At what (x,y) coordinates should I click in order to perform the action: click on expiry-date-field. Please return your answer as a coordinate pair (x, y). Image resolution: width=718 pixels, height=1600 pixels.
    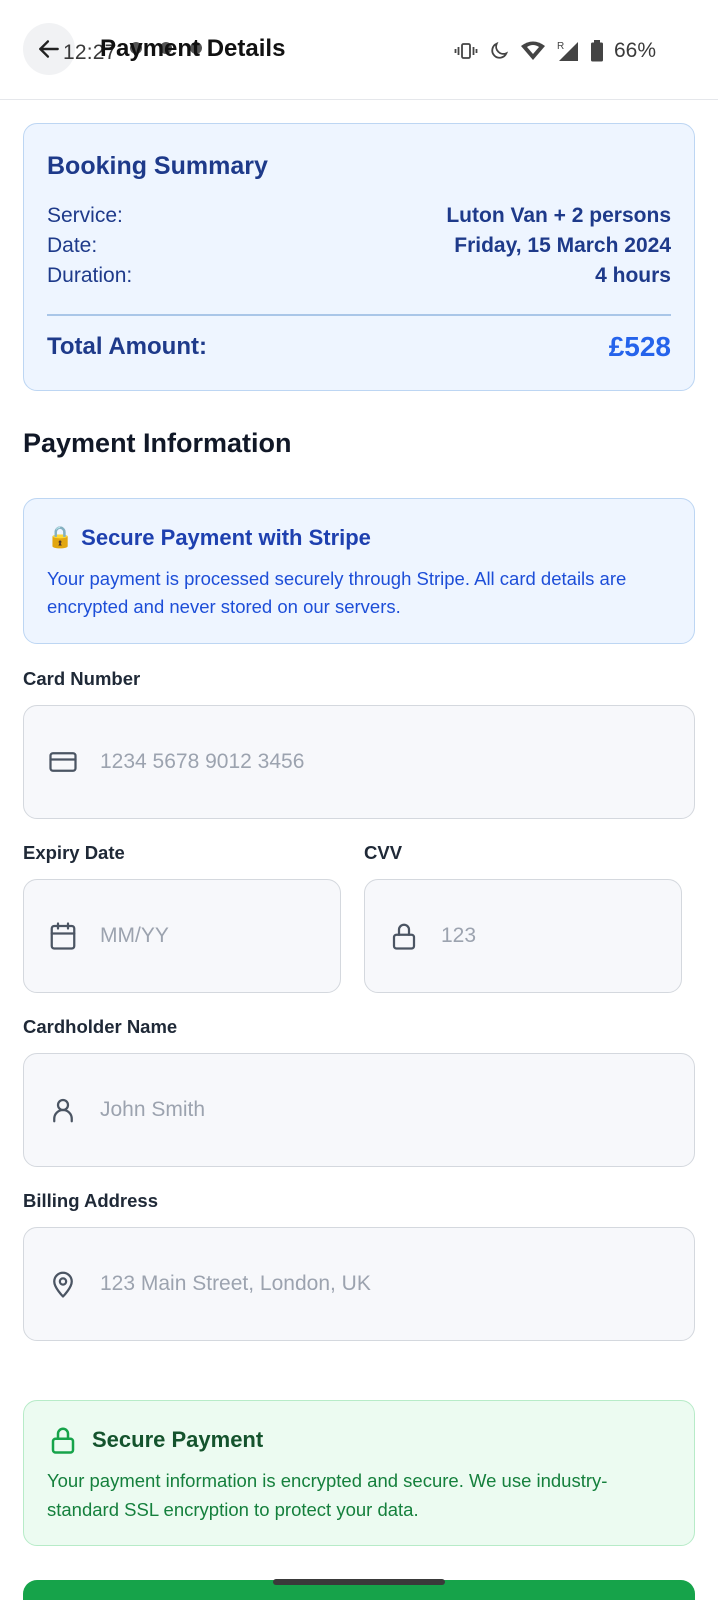
    Looking at the image, I should click on (182, 936).